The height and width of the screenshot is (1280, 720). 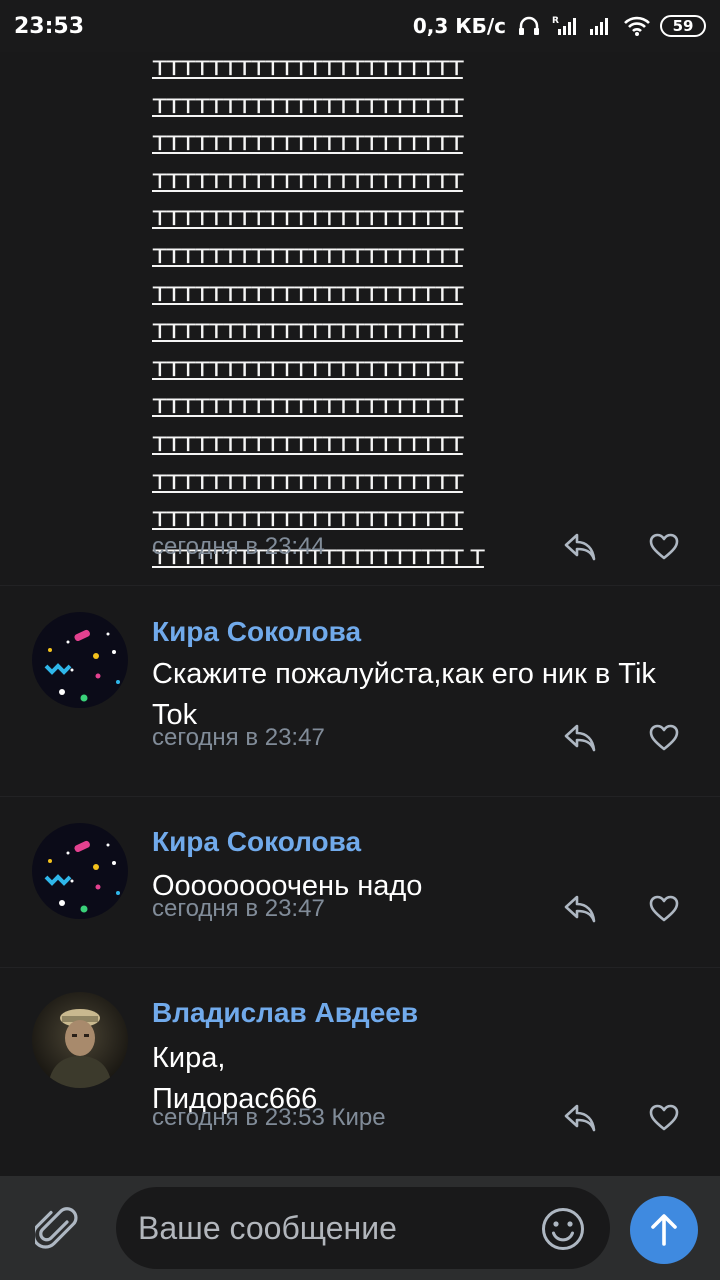 What do you see at coordinates (422, 1118) in the screenshot?
I see `comment-meta: сегодня в 23:53 Кире` at bounding box center [422, 1118].